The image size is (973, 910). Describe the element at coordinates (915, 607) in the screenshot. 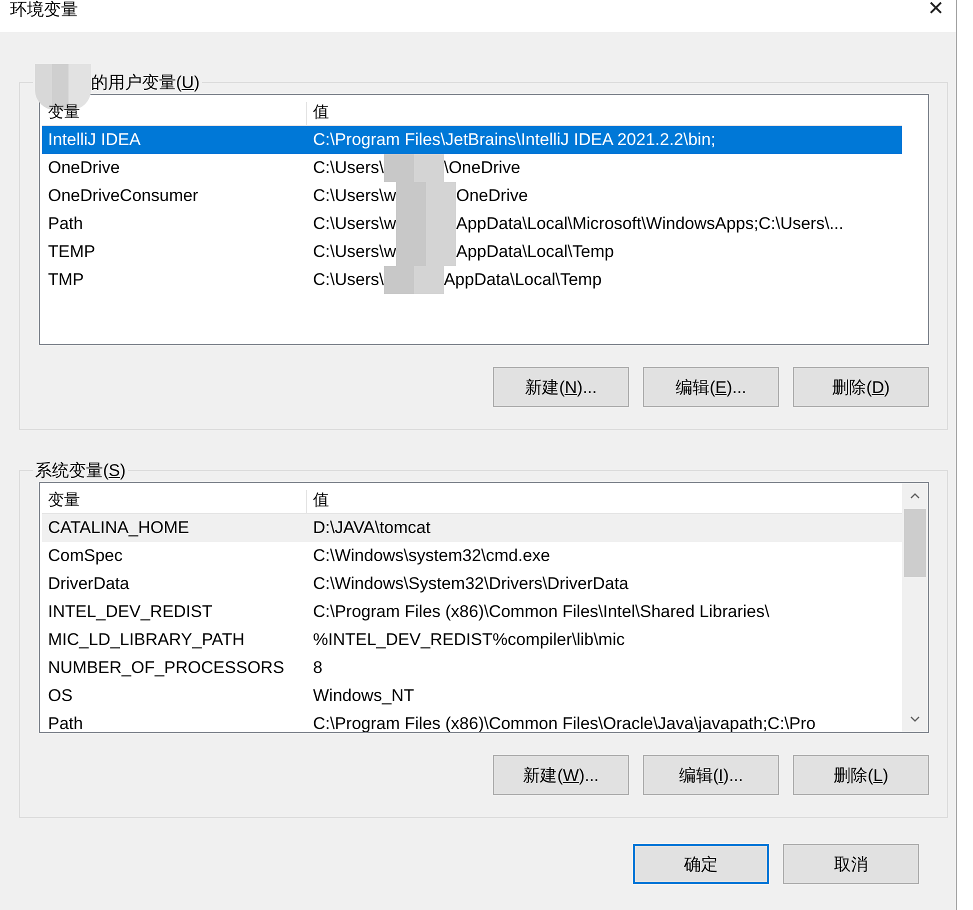

I see `scrollbar` at that location.